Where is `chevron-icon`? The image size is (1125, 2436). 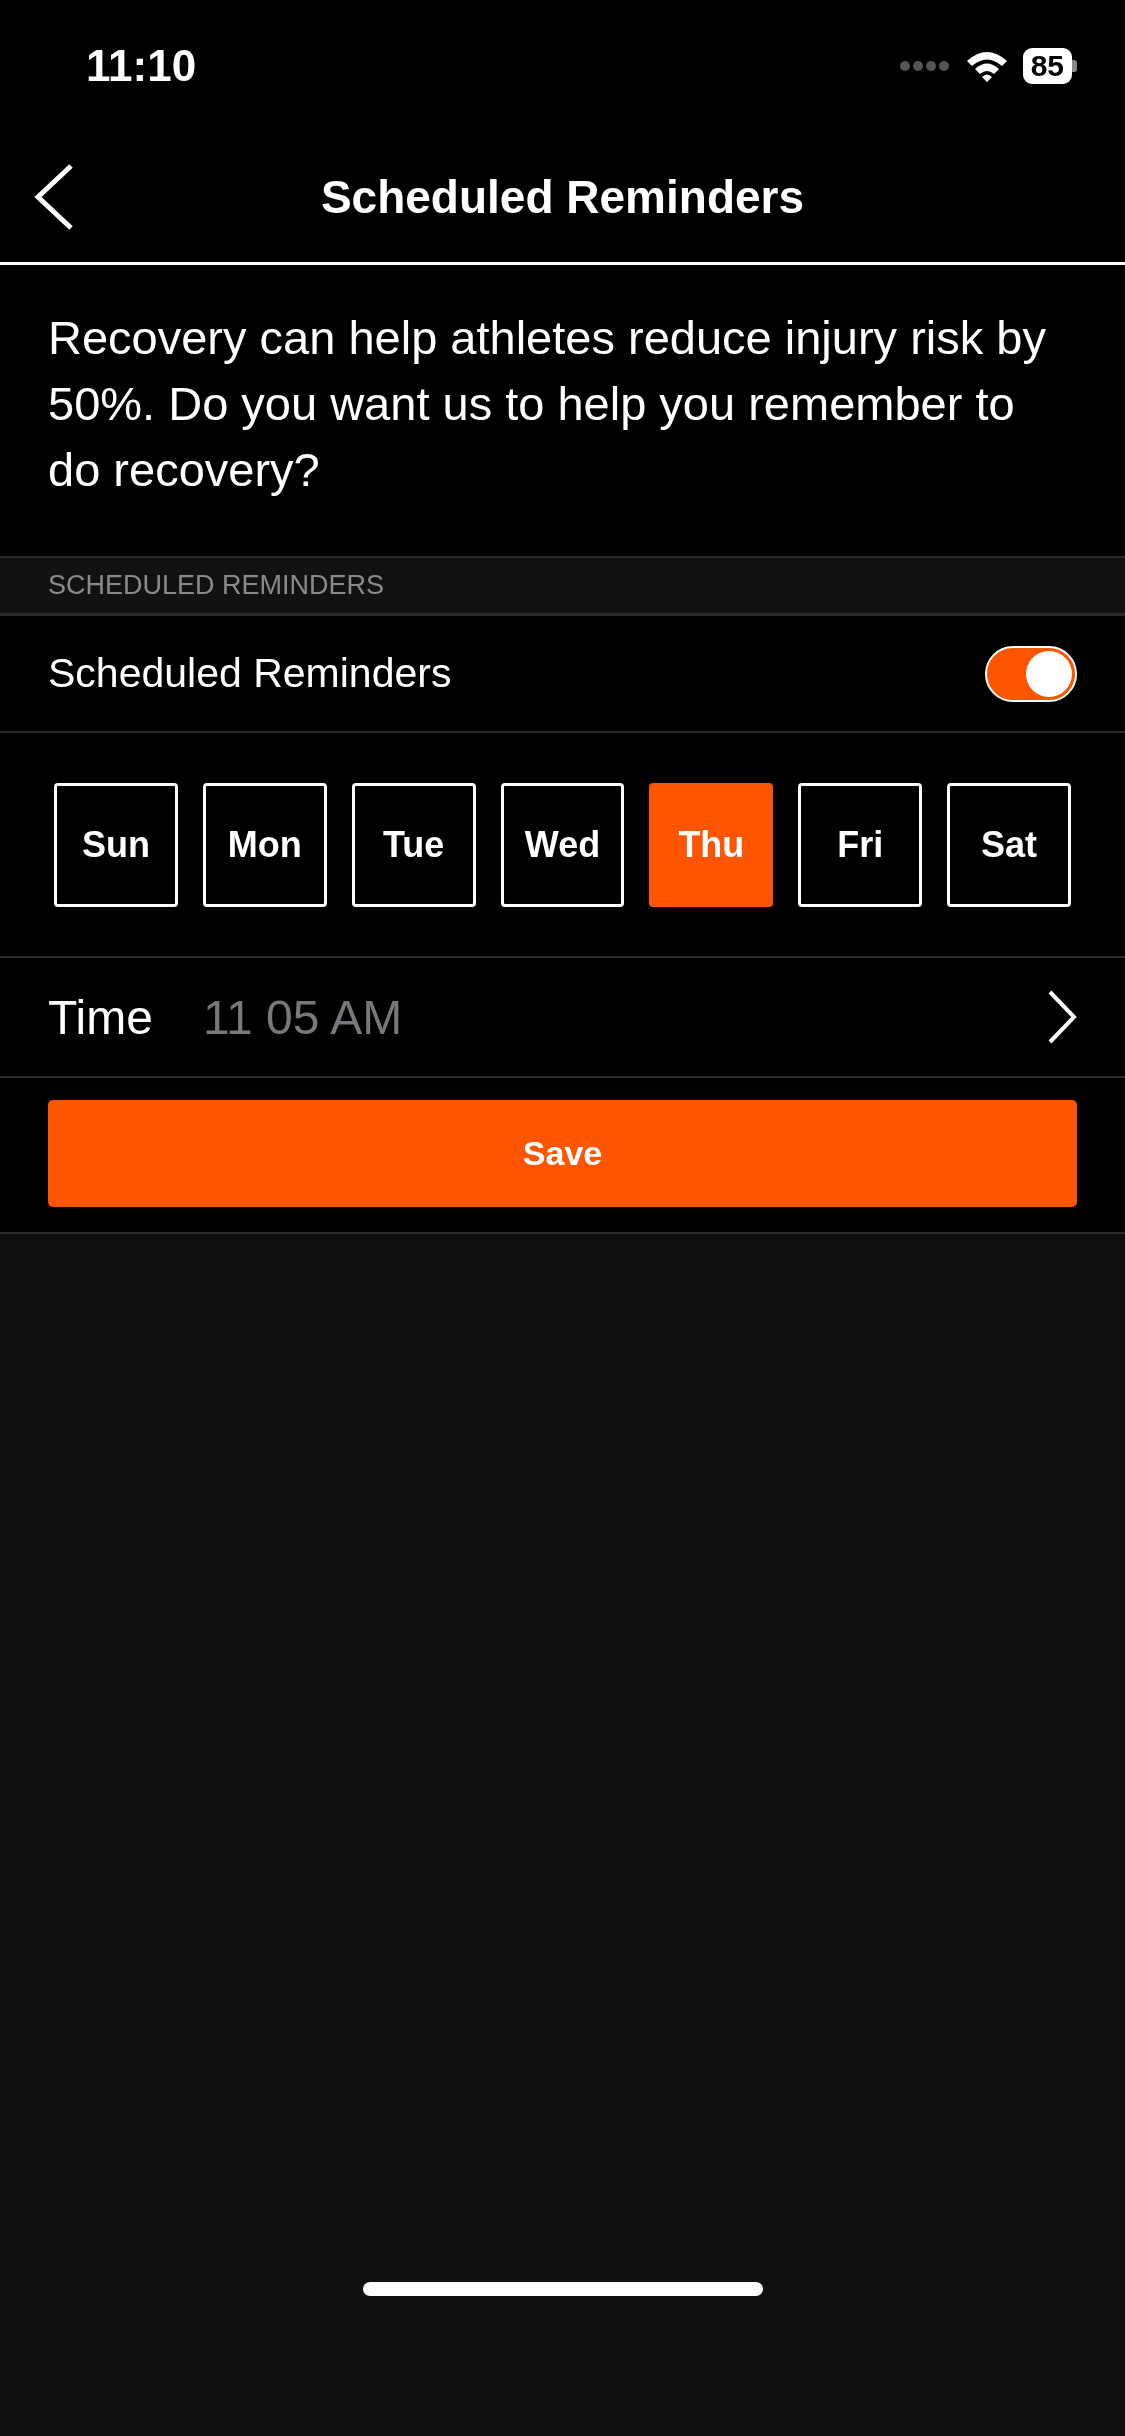 chevron-icon is located at coordinates (1062, 1017).